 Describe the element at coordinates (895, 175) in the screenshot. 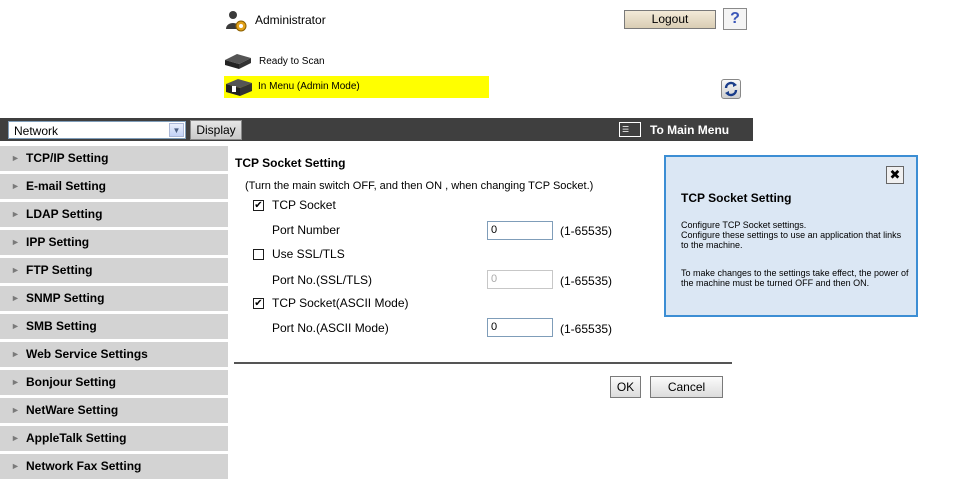

I see `close-icon: ✖` at that location.